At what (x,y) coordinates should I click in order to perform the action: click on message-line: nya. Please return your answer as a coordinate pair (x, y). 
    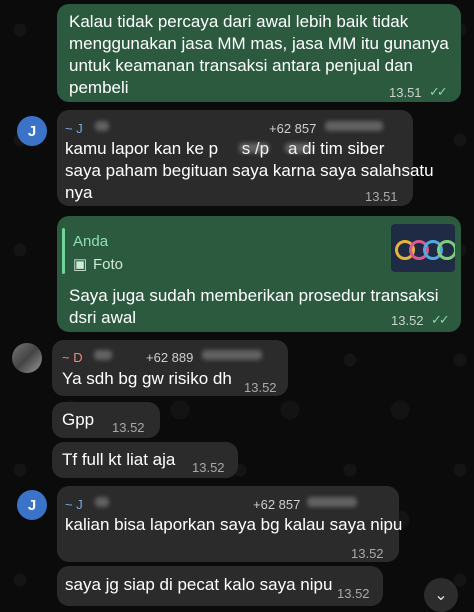
    Looking at the image, I should click on (79, 192).